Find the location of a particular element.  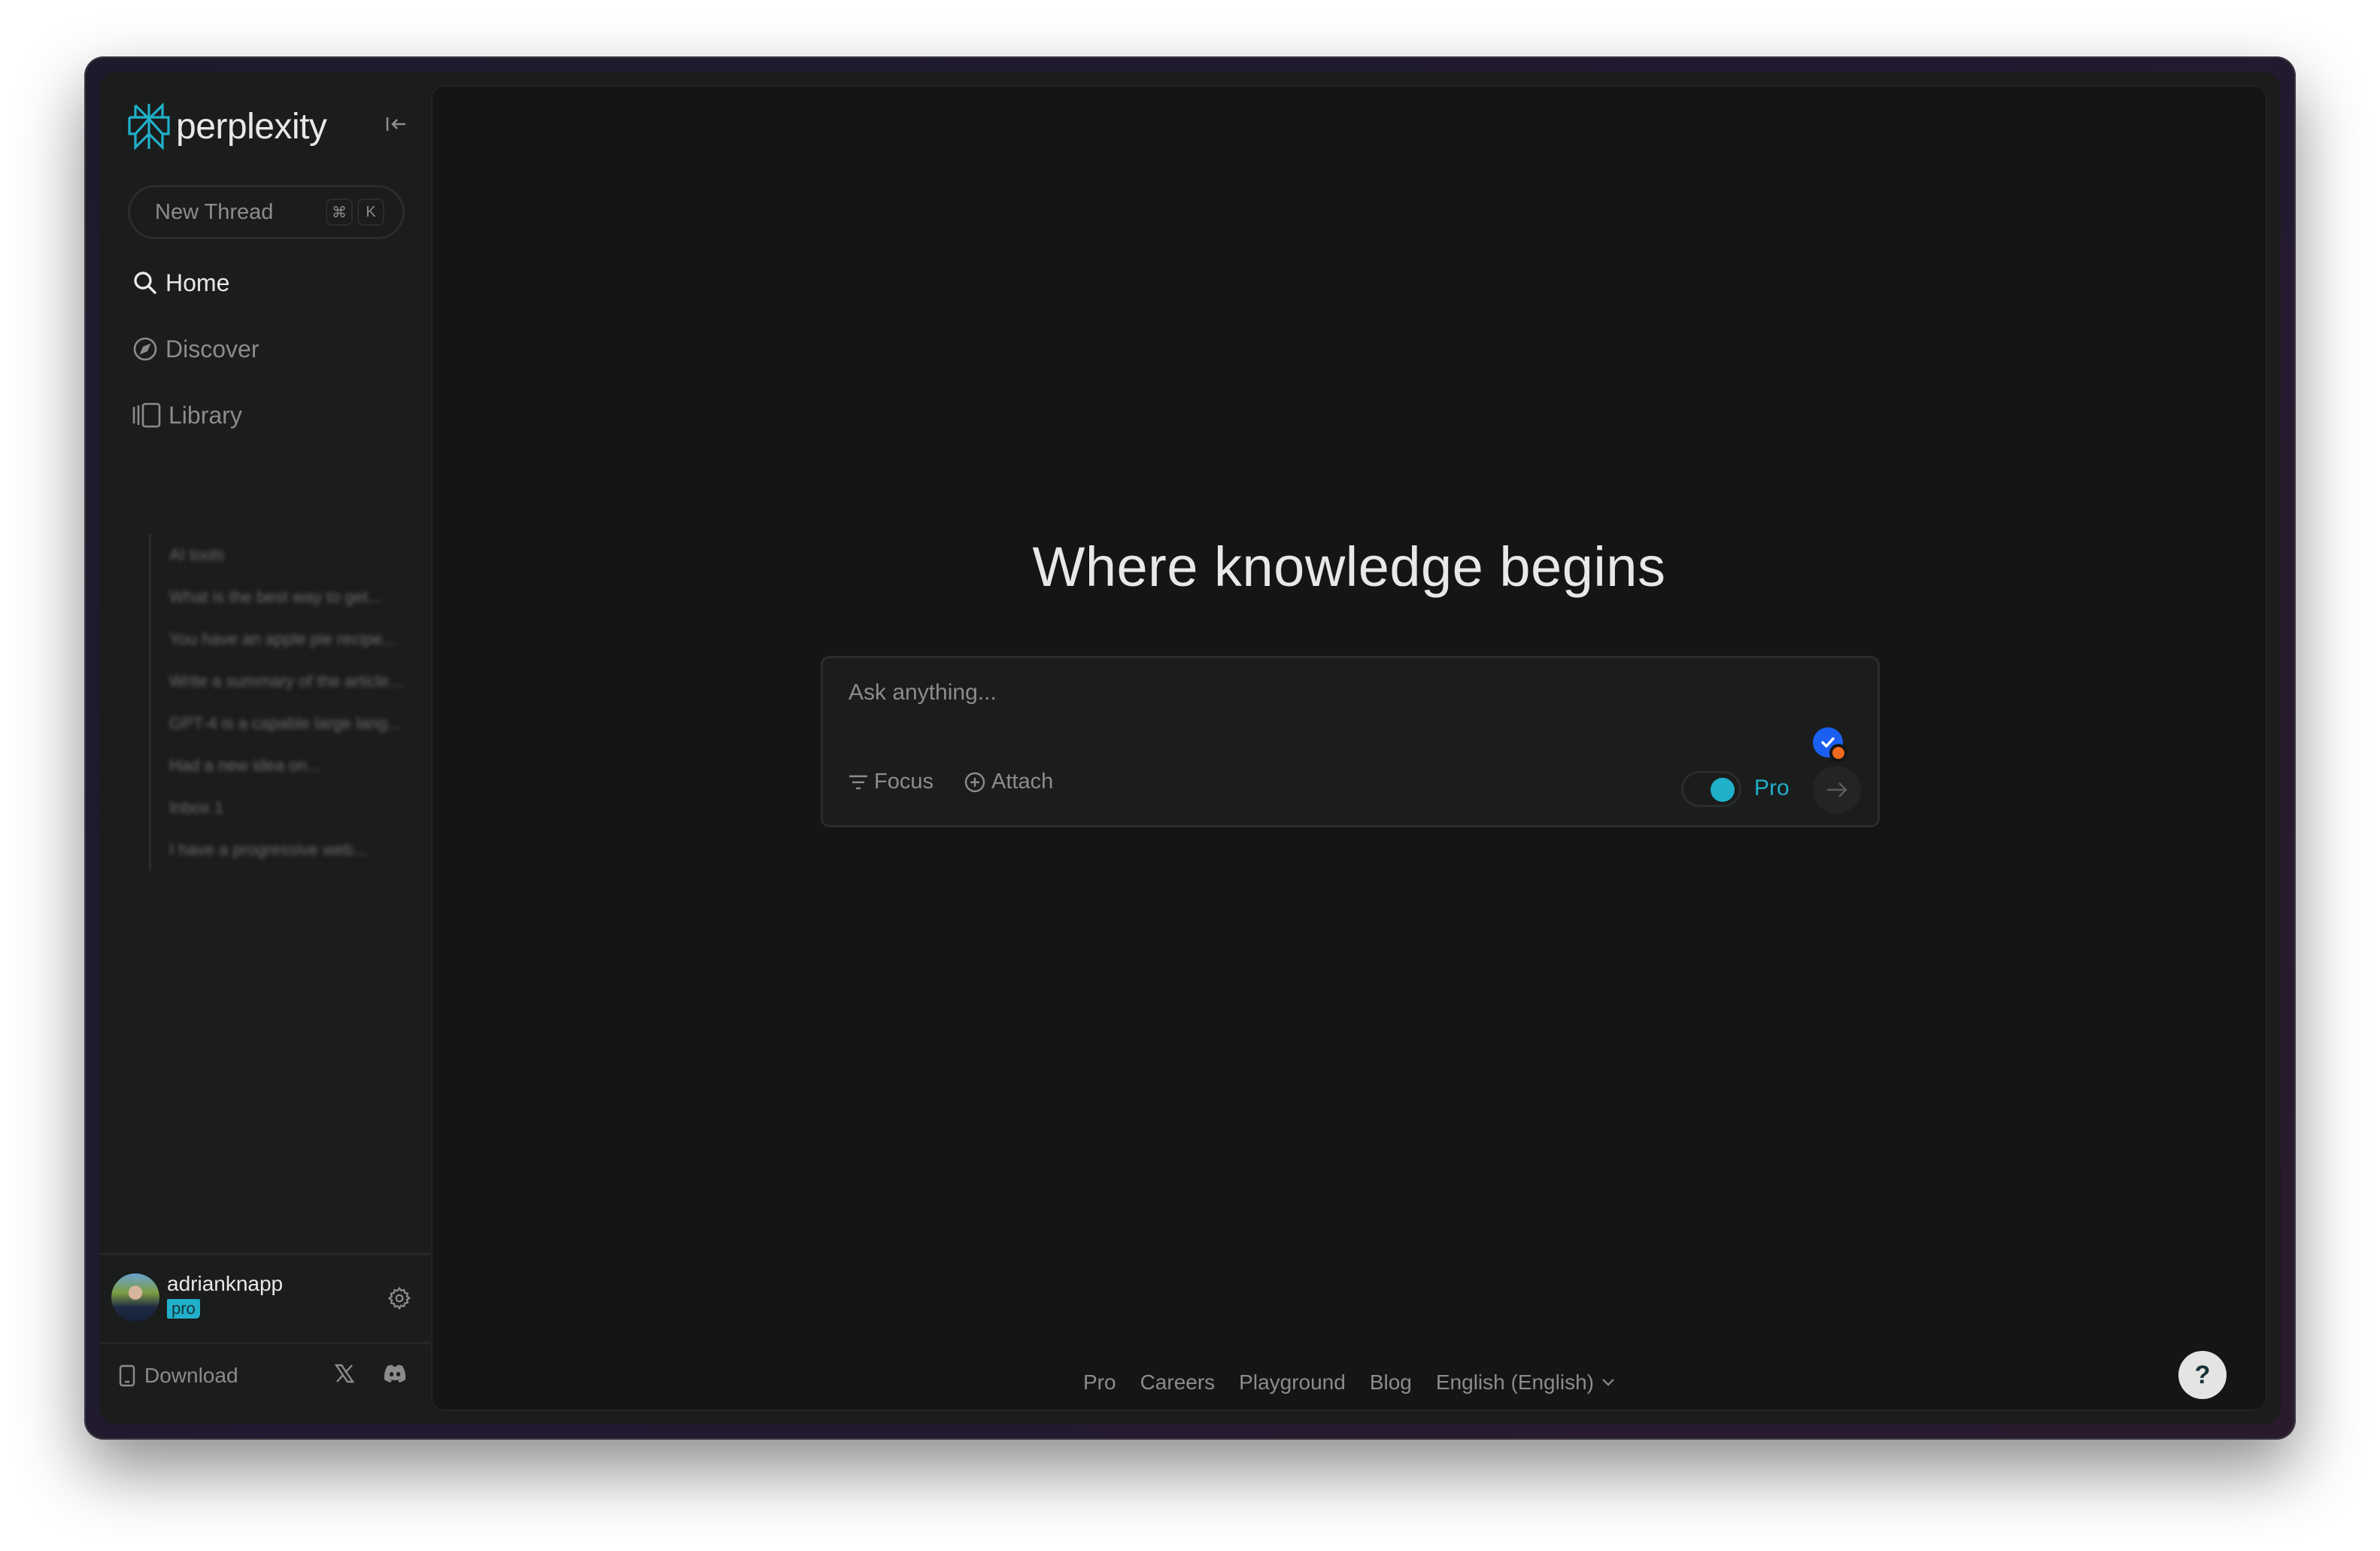

discord-link is located at coordinates (395, 1376).